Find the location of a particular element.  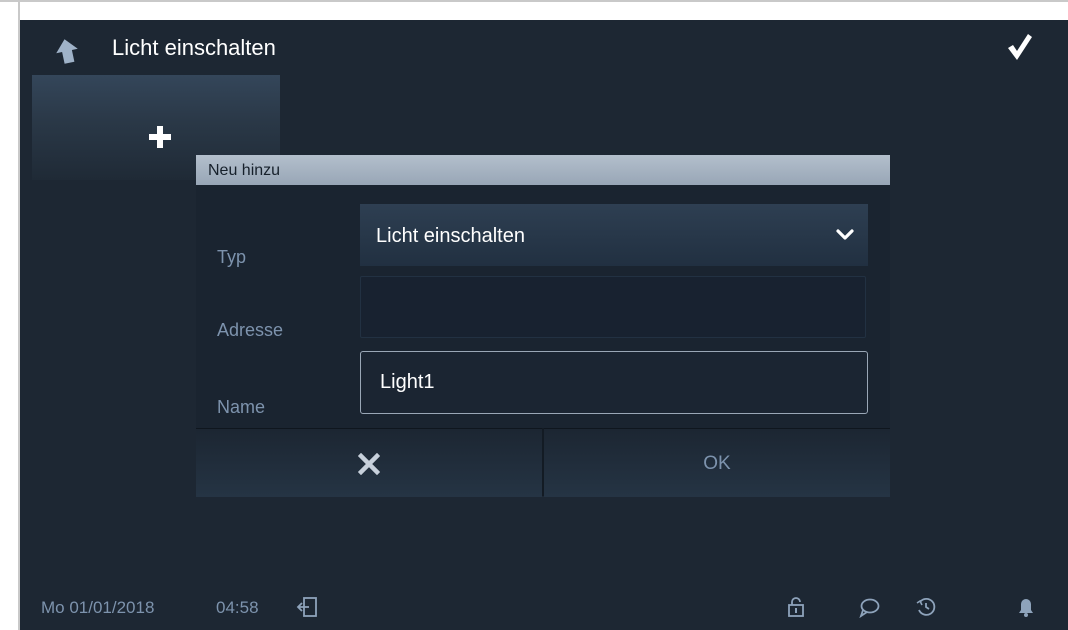

dialog-header: Neu hinzu is located at coordinates (543, 170).